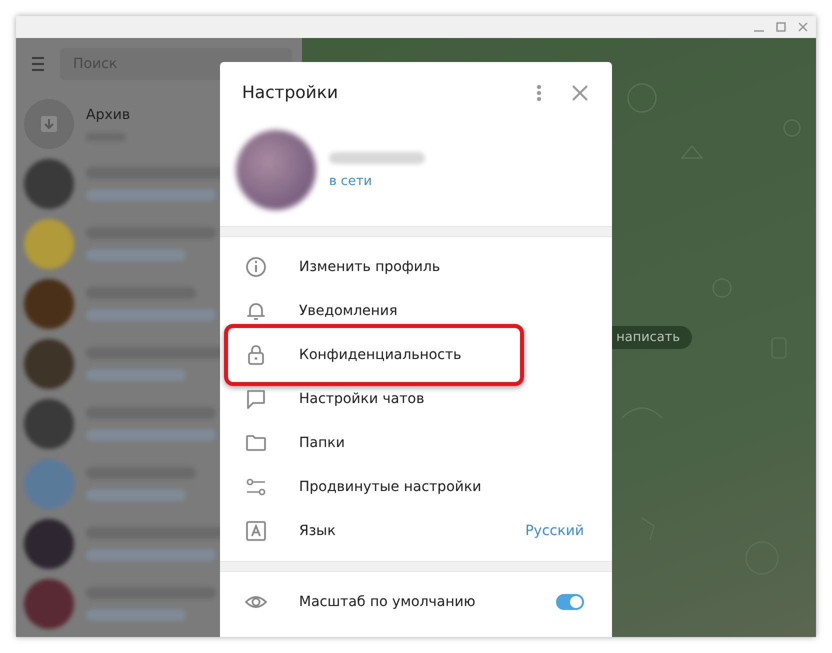 The width and height of the screenshot is (832, 653). Describe the element at coordinates (256, 311) in the screenshot. I see `bell-icon` at that location.